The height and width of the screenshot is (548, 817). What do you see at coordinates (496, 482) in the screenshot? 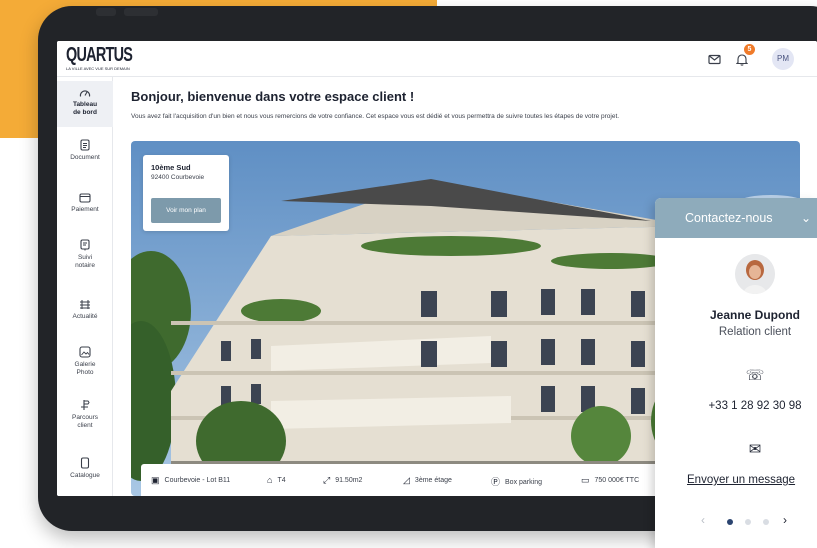
I see `parking-icon: Ⓟ` at bounding box center [496, 482].